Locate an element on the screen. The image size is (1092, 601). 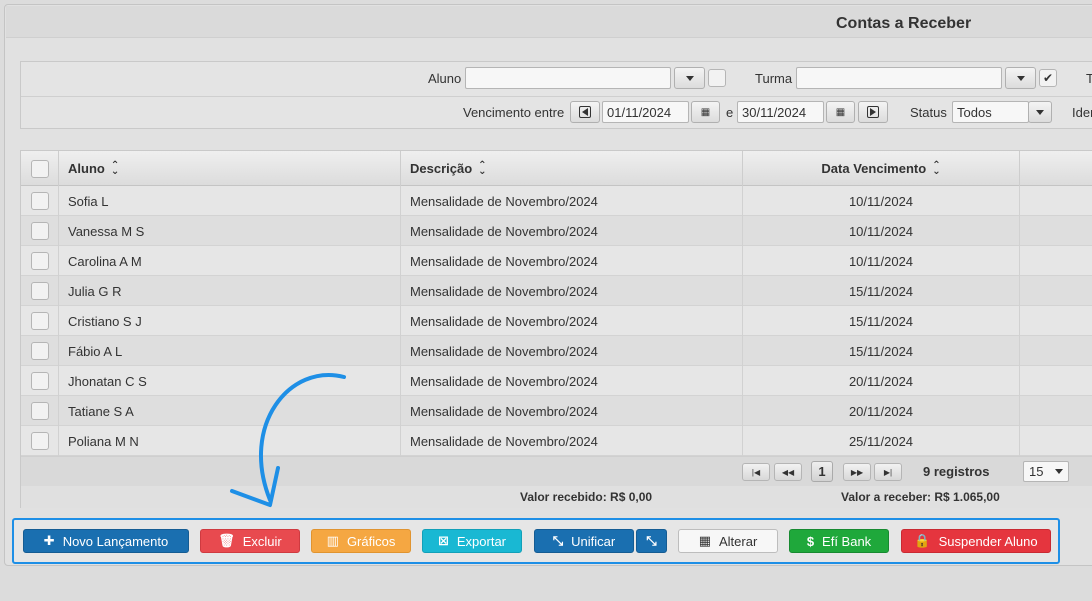
status-label: Status is located at coordinates (928, 112).